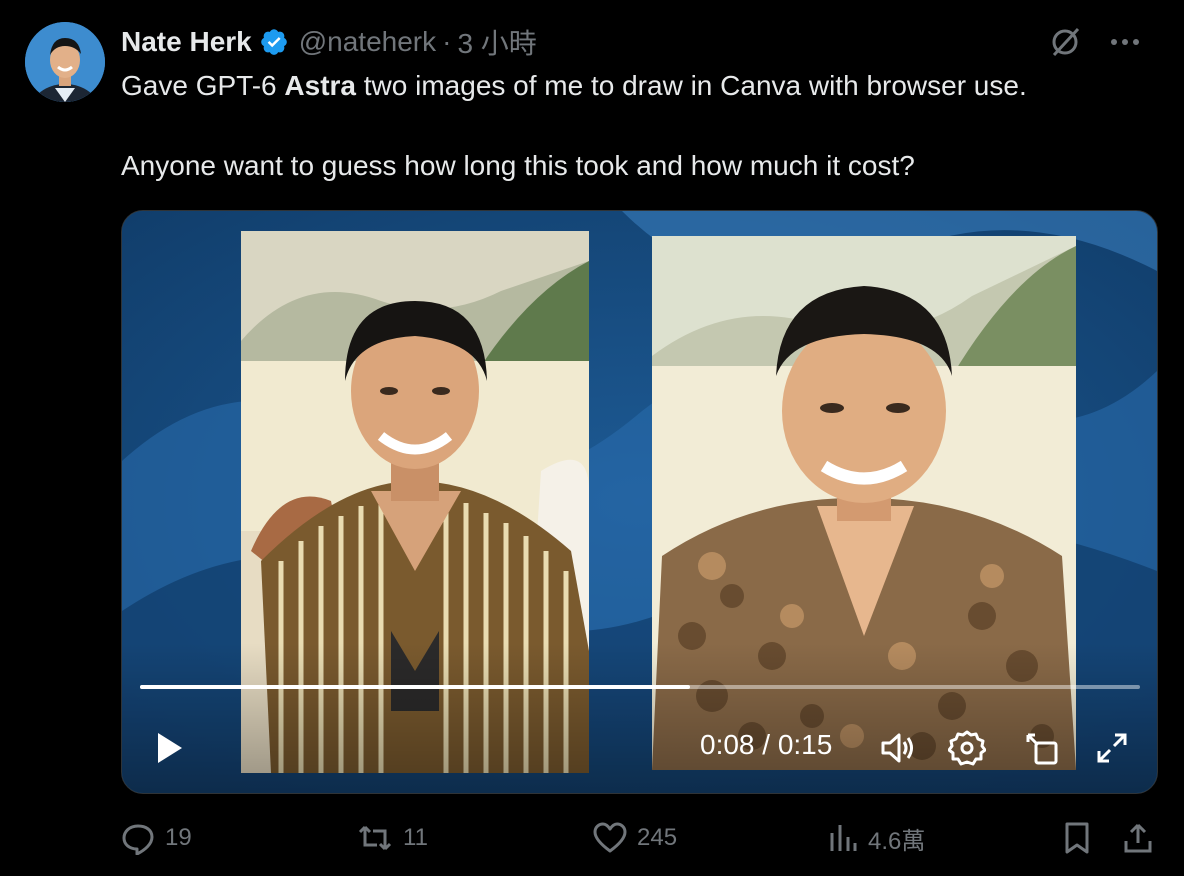 The image size is (1184, 876). I want to click on author-avatar, so click(65, 62).